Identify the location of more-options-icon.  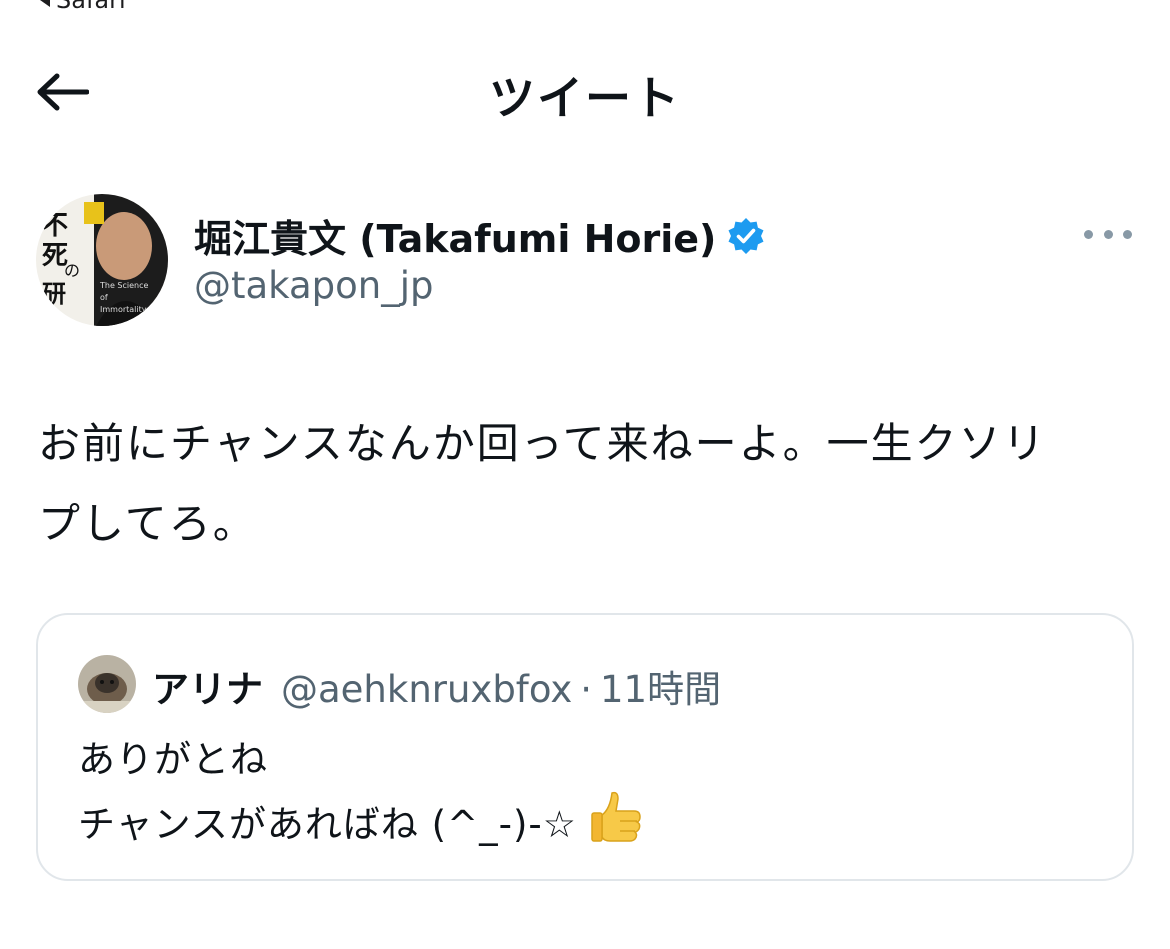
(1108, 234).